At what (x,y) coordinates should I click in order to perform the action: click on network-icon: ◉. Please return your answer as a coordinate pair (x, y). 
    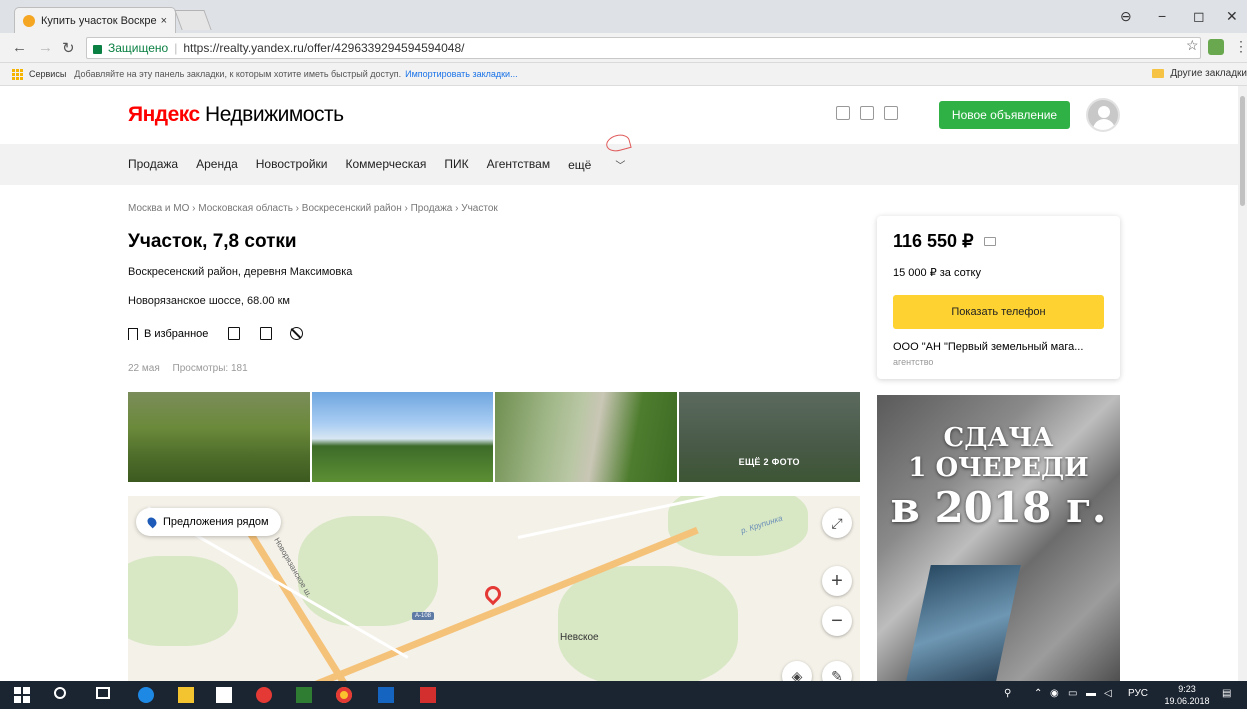
    Looking at the image, I should click on (1054, 693).